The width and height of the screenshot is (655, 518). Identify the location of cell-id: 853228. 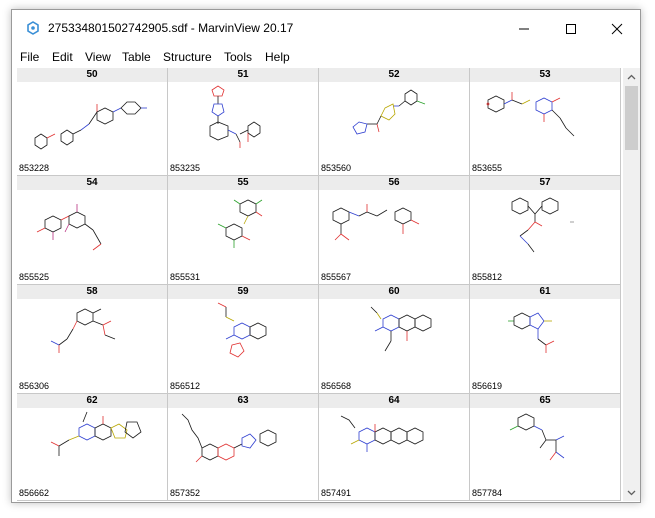
(34, 168).